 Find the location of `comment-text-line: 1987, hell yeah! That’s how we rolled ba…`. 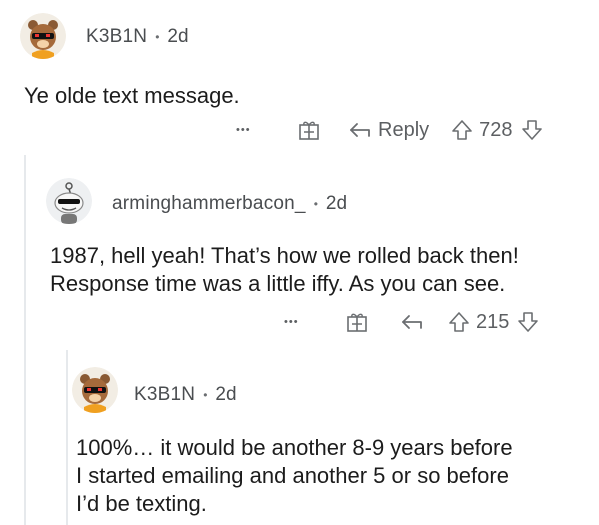

comment-text-line: 1987, hell yeah! That’s how we rolled ba… is located at coordinates (284, 255).